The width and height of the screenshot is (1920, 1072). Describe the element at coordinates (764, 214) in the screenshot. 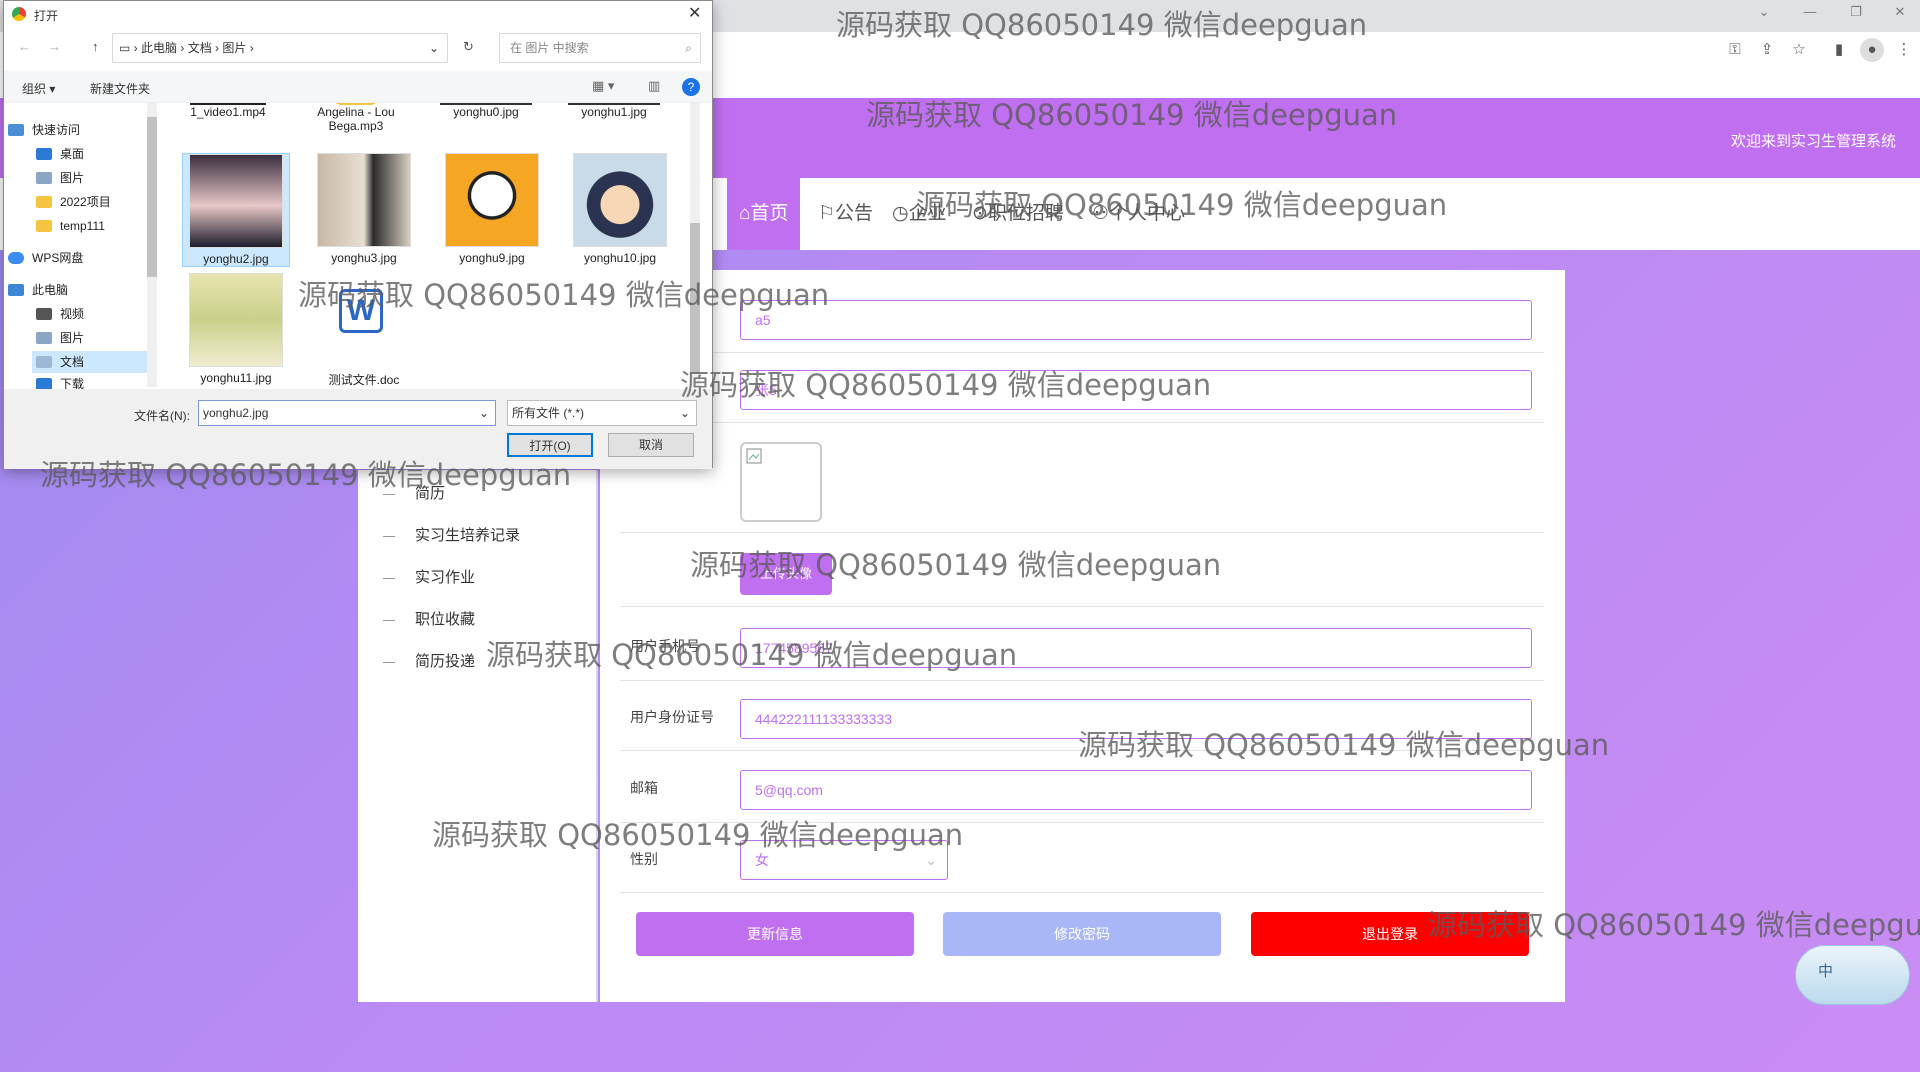

I see `nav-home: ⌂首页` at that location.